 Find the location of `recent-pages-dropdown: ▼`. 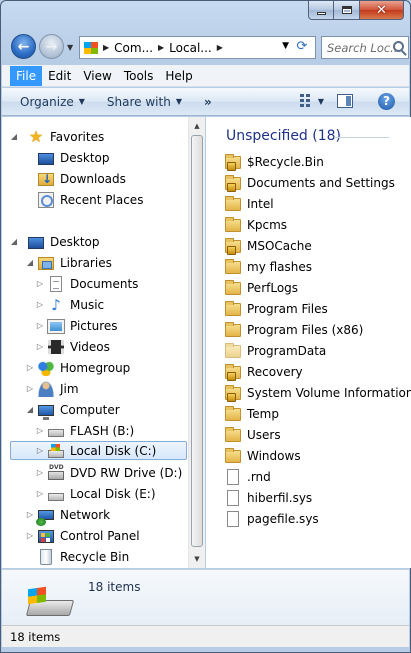

recent-pages-dropdown: ▼ is located at coordinates (70, 47).